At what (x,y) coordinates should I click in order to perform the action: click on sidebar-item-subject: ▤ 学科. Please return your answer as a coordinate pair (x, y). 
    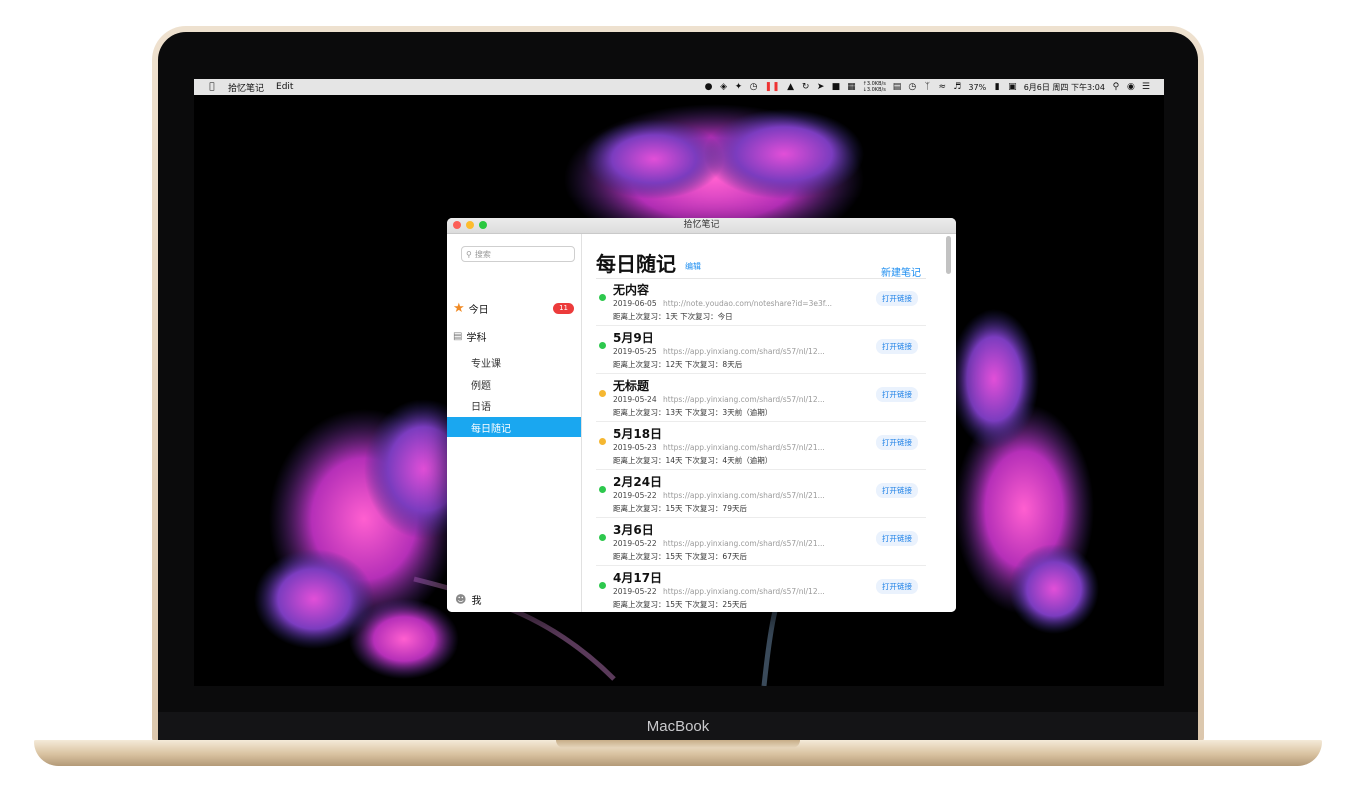
    Looking at the image, I should click on (514, 336).